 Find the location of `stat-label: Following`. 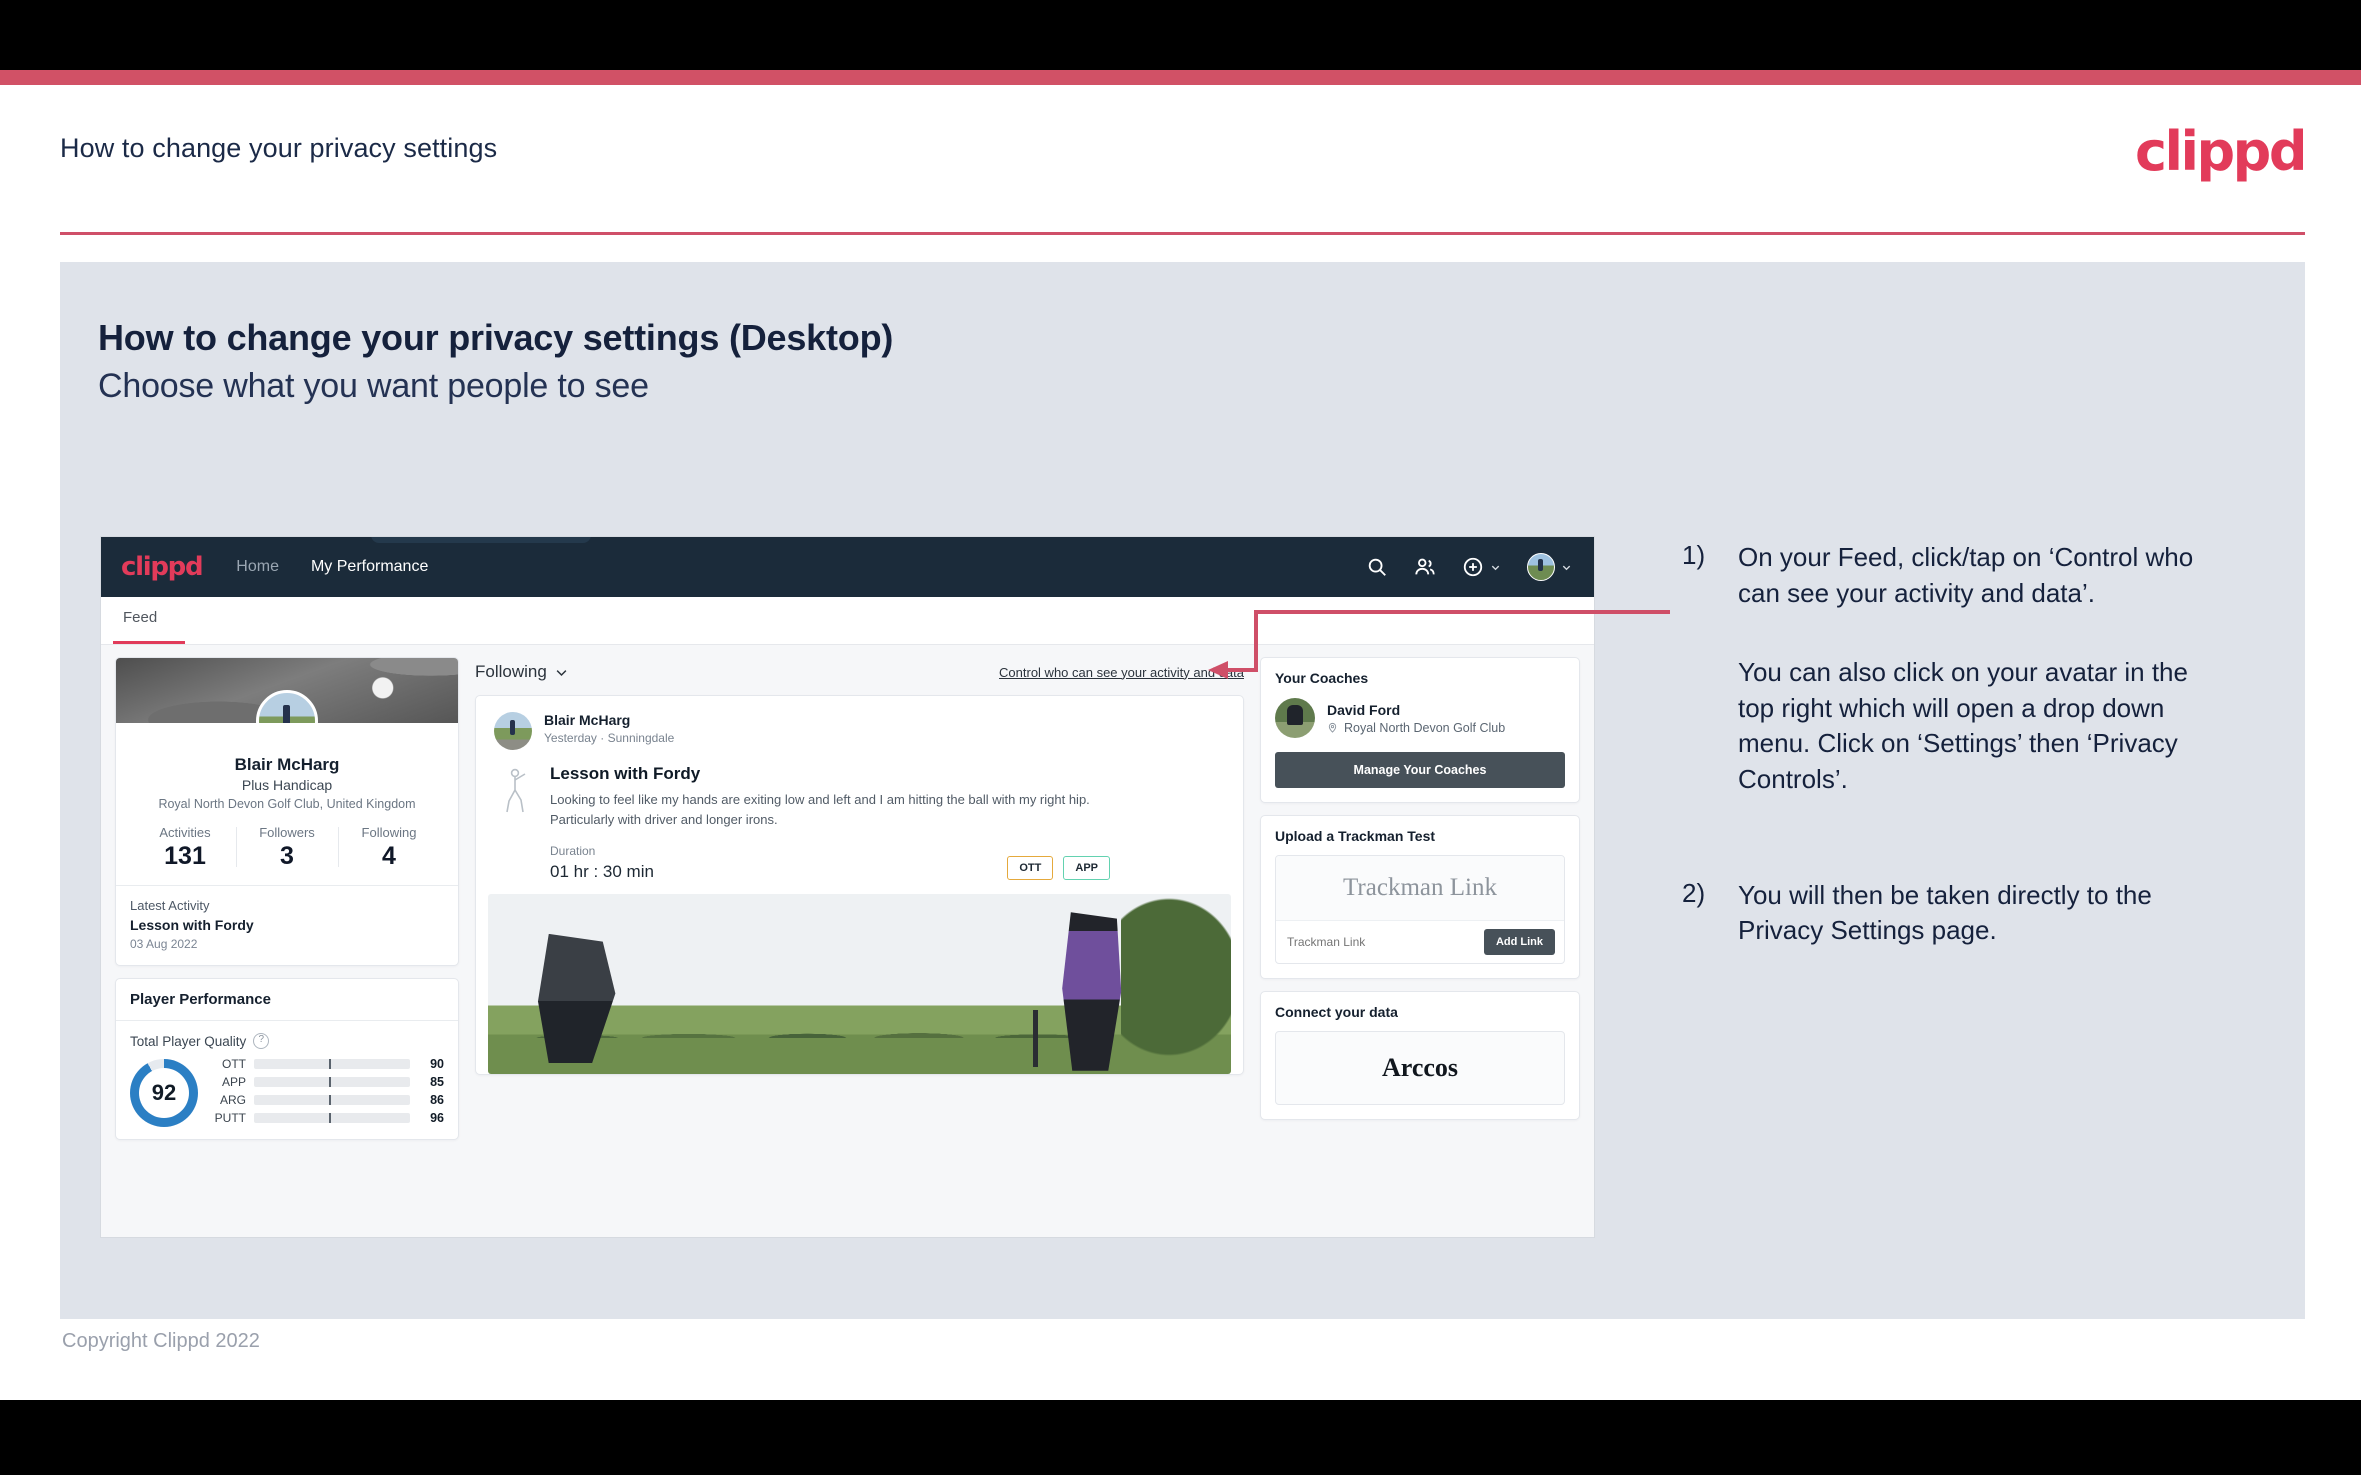

stat-label: Following is located at coordinates (389, 832).